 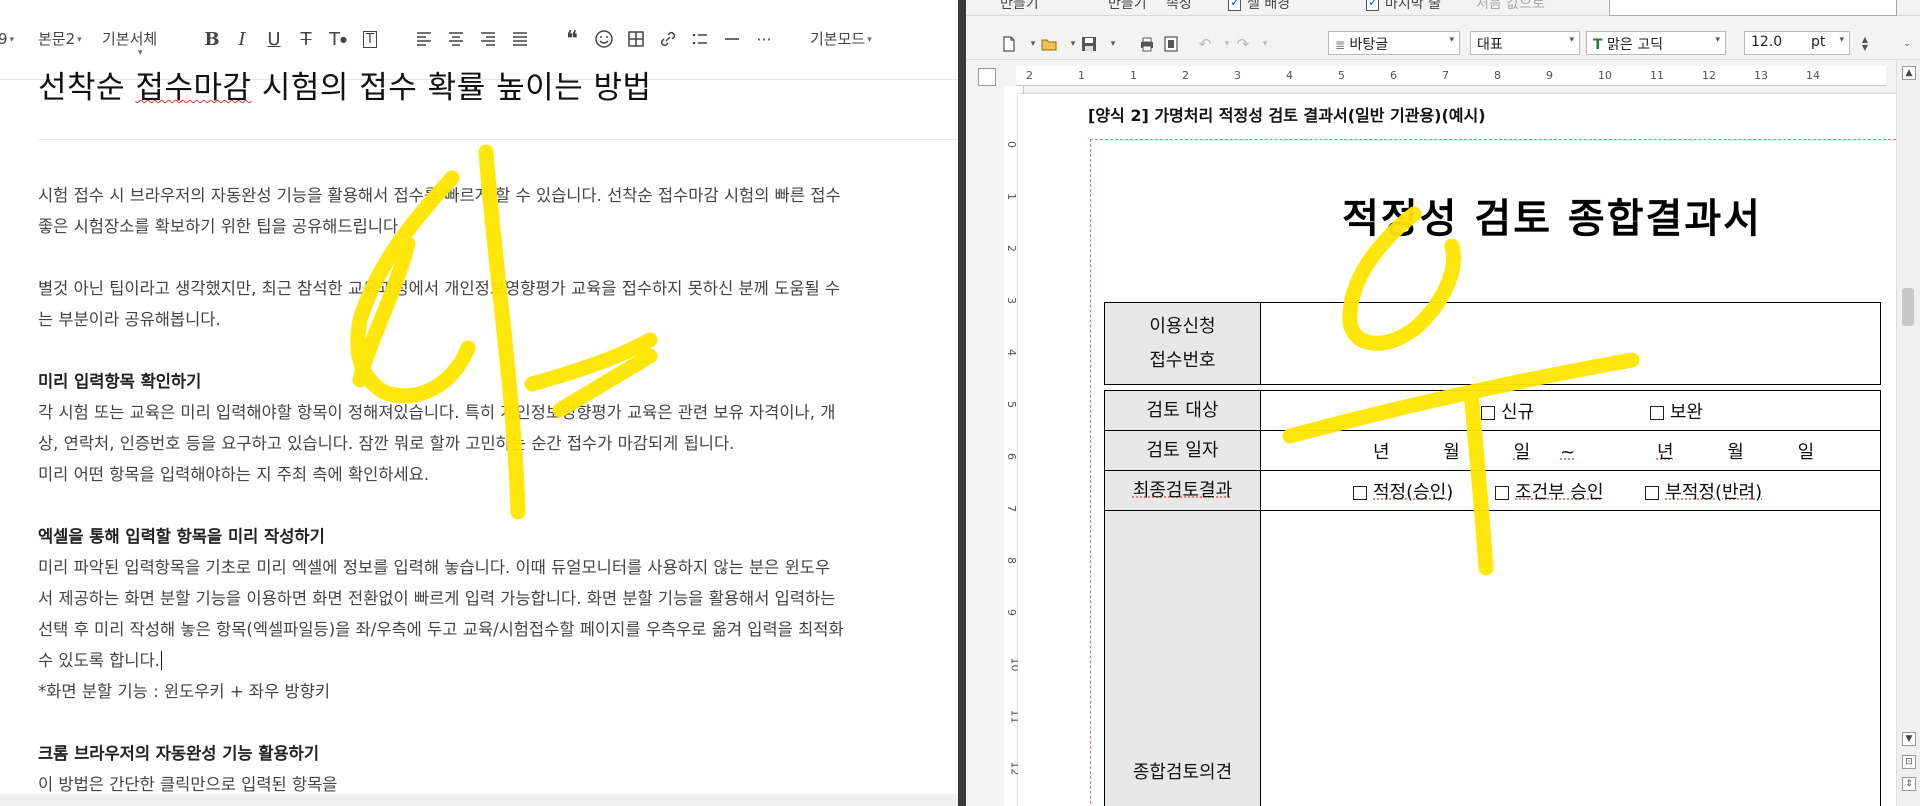 I want to click on horizontal-scrollbar, so click(x=479, y=800).